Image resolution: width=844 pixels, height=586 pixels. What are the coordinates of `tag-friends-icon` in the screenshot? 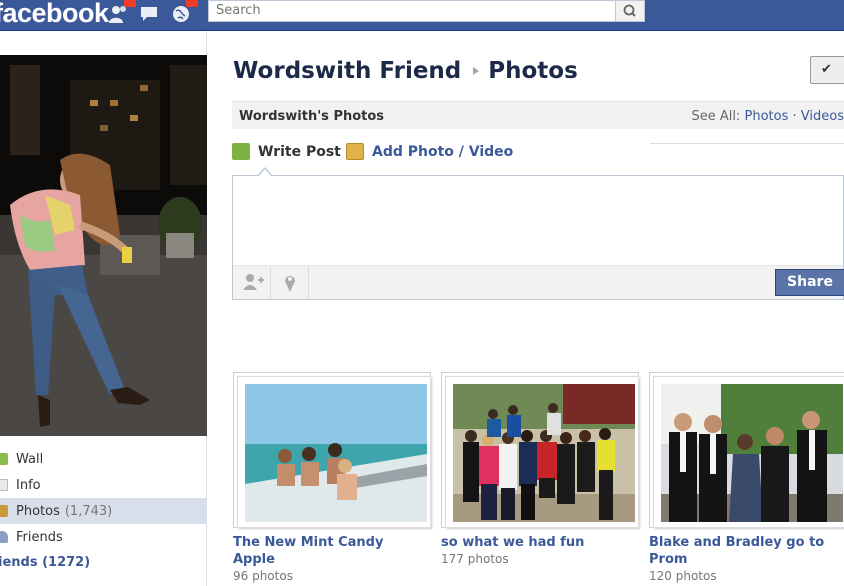 It's located at (253, 282).